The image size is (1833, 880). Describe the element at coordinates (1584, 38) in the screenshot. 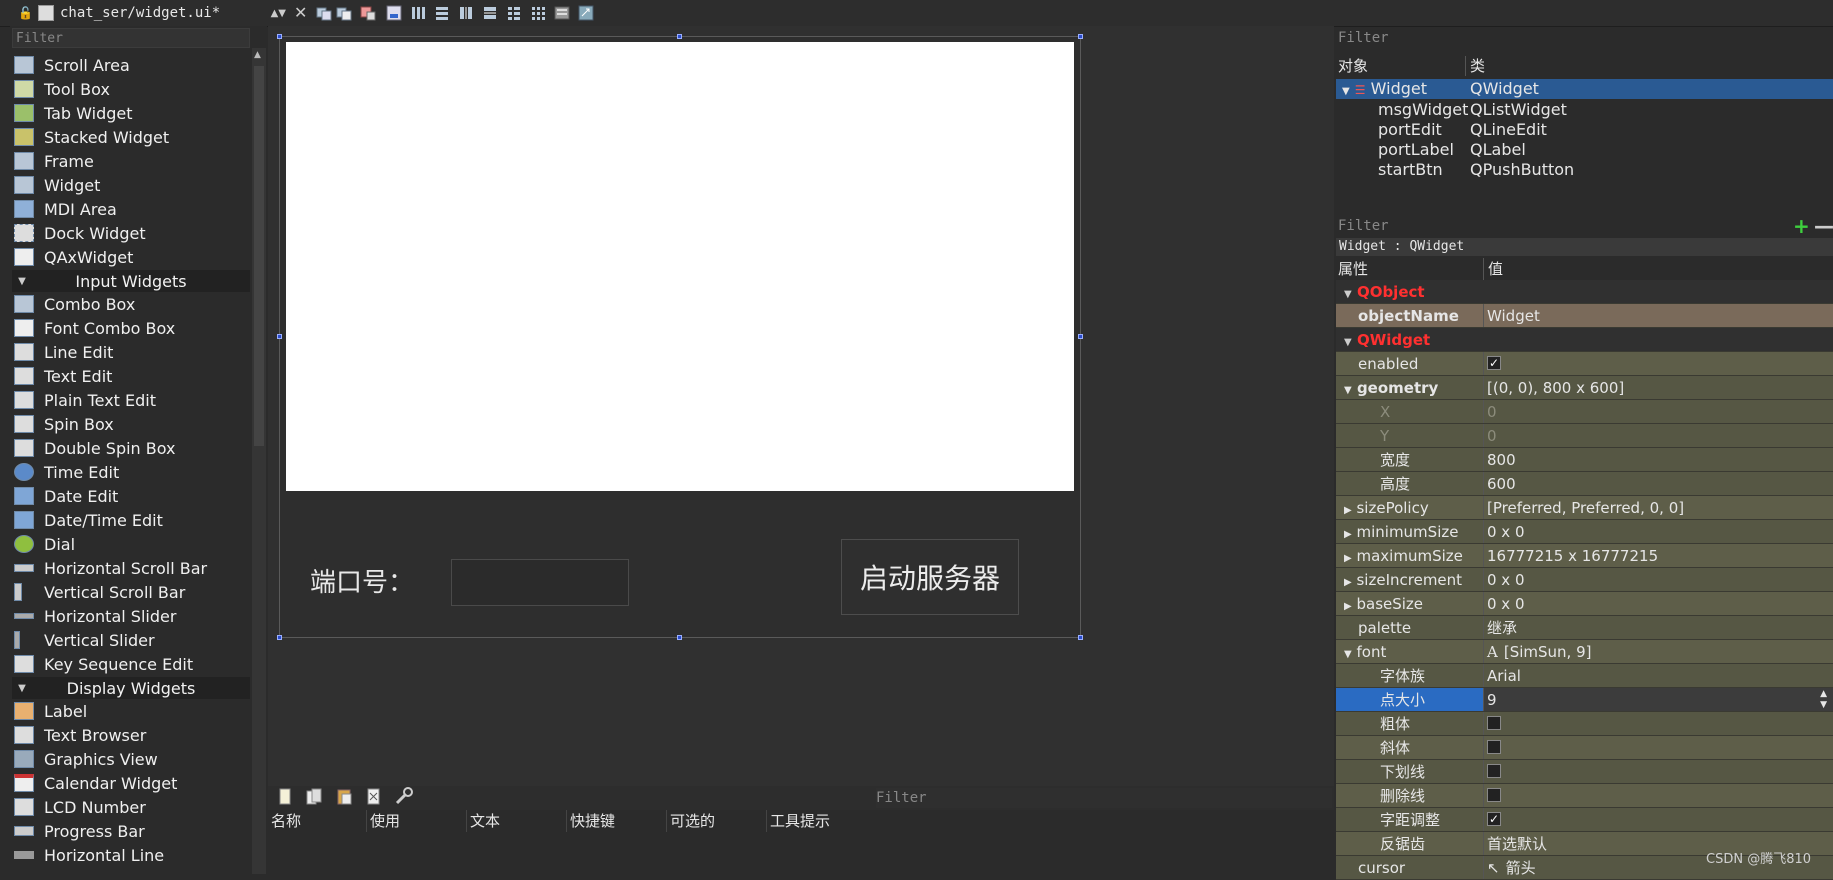

I see `object-filter-input: Filter` at that location.